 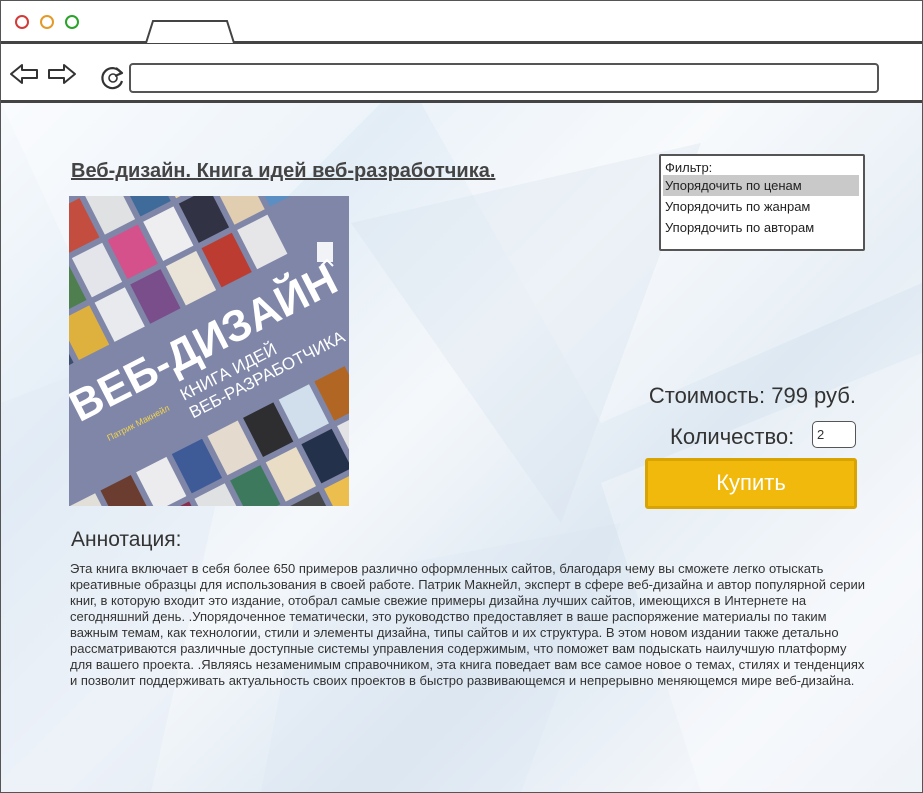 What do you see at coordinates (283, 171) in the screenshot?
I see `product-title: Веб-дизайн. Книга идей веб-разработчика.` at bounding box center [283, 171].